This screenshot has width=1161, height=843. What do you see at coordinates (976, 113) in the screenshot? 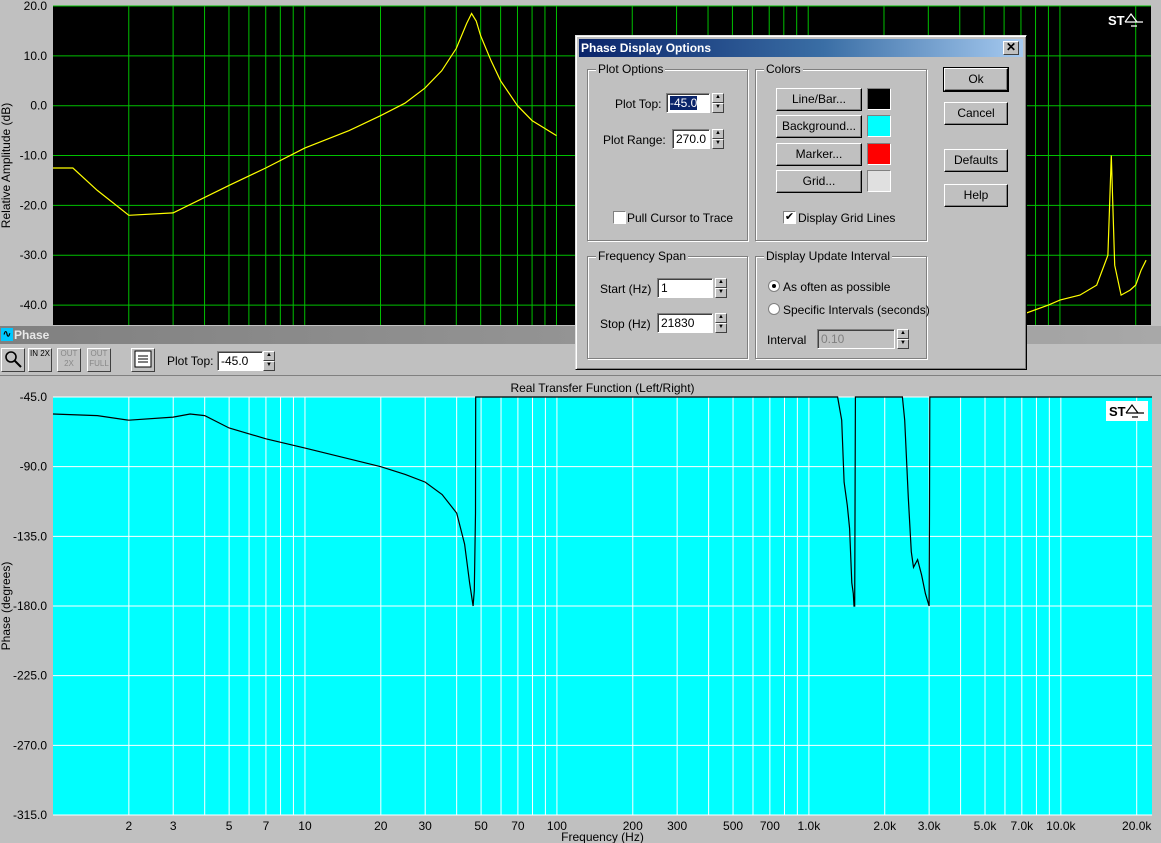
I see `cancel-button: Cancel` at bounding box center [976, 113].